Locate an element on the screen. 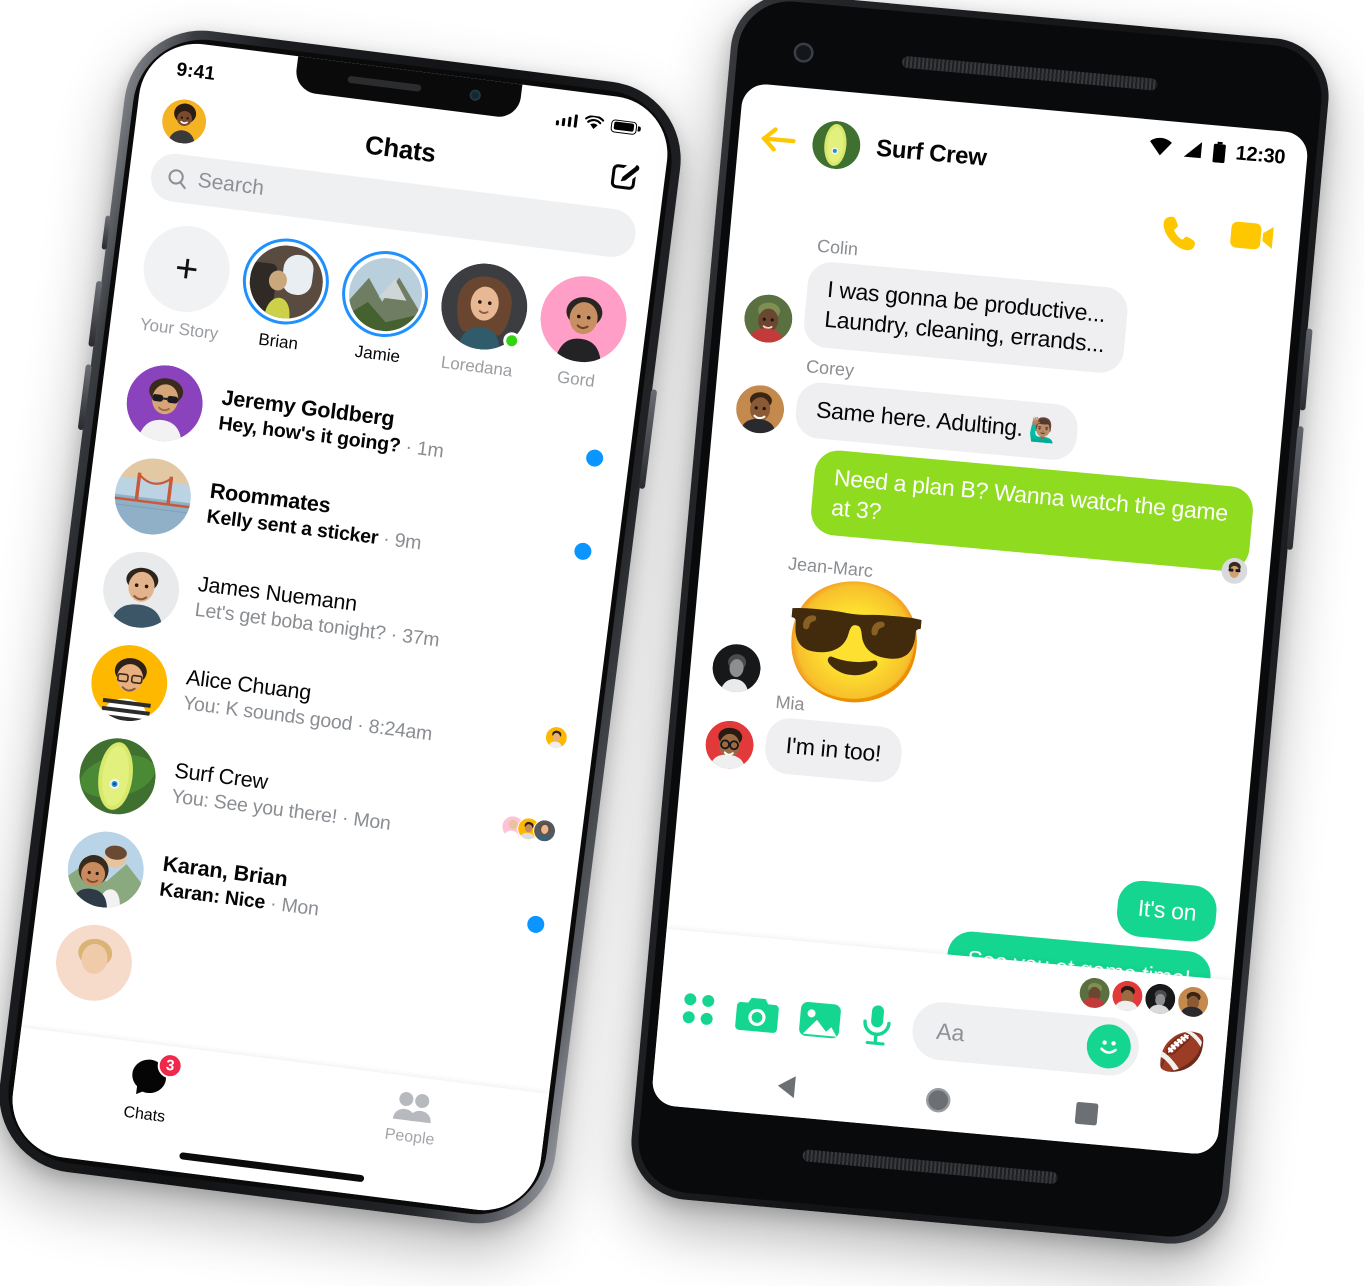  story-label: Jamie is located at coordinates (377, 354).